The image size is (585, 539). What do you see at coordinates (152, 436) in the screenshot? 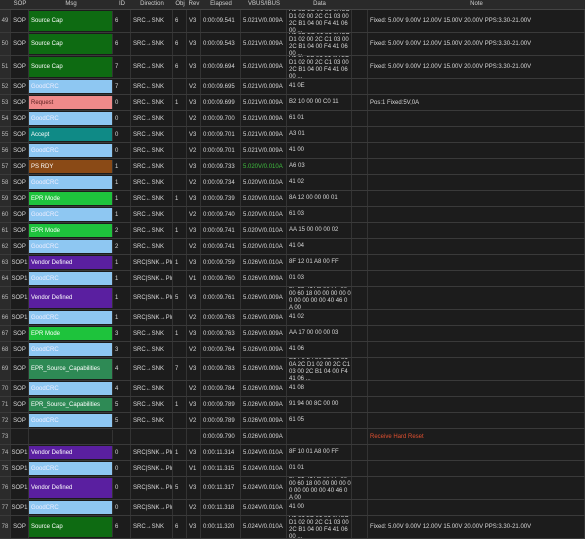
I see `direction-cell` at bounding box center [152, 436].